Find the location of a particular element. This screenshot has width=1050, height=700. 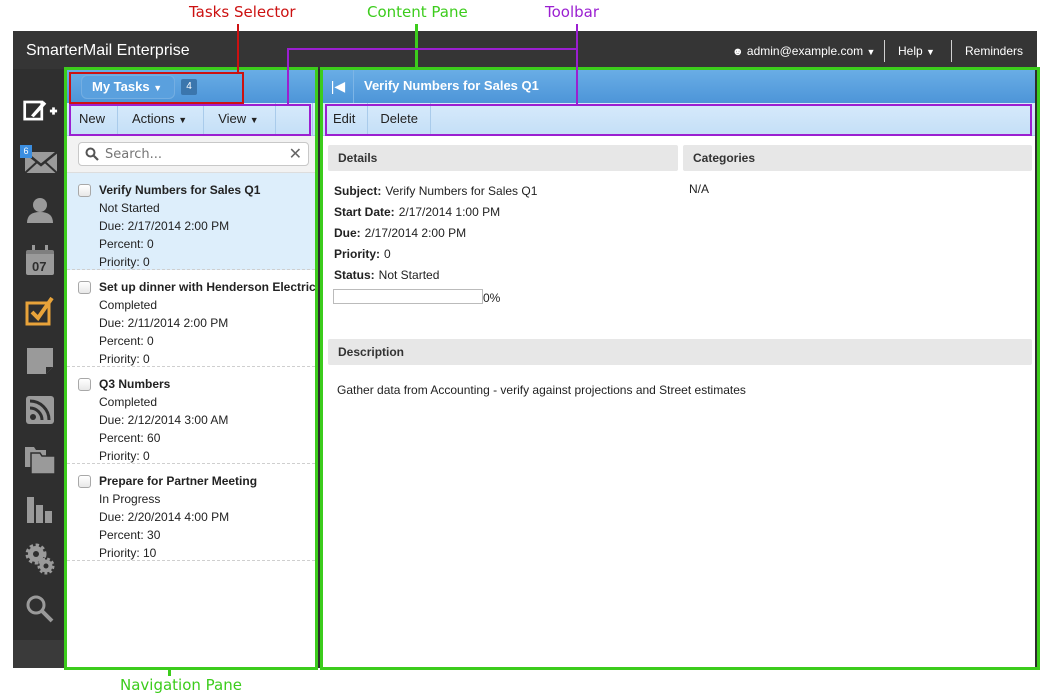

nav-toolbar-outline is located at coordinates (190, 120).